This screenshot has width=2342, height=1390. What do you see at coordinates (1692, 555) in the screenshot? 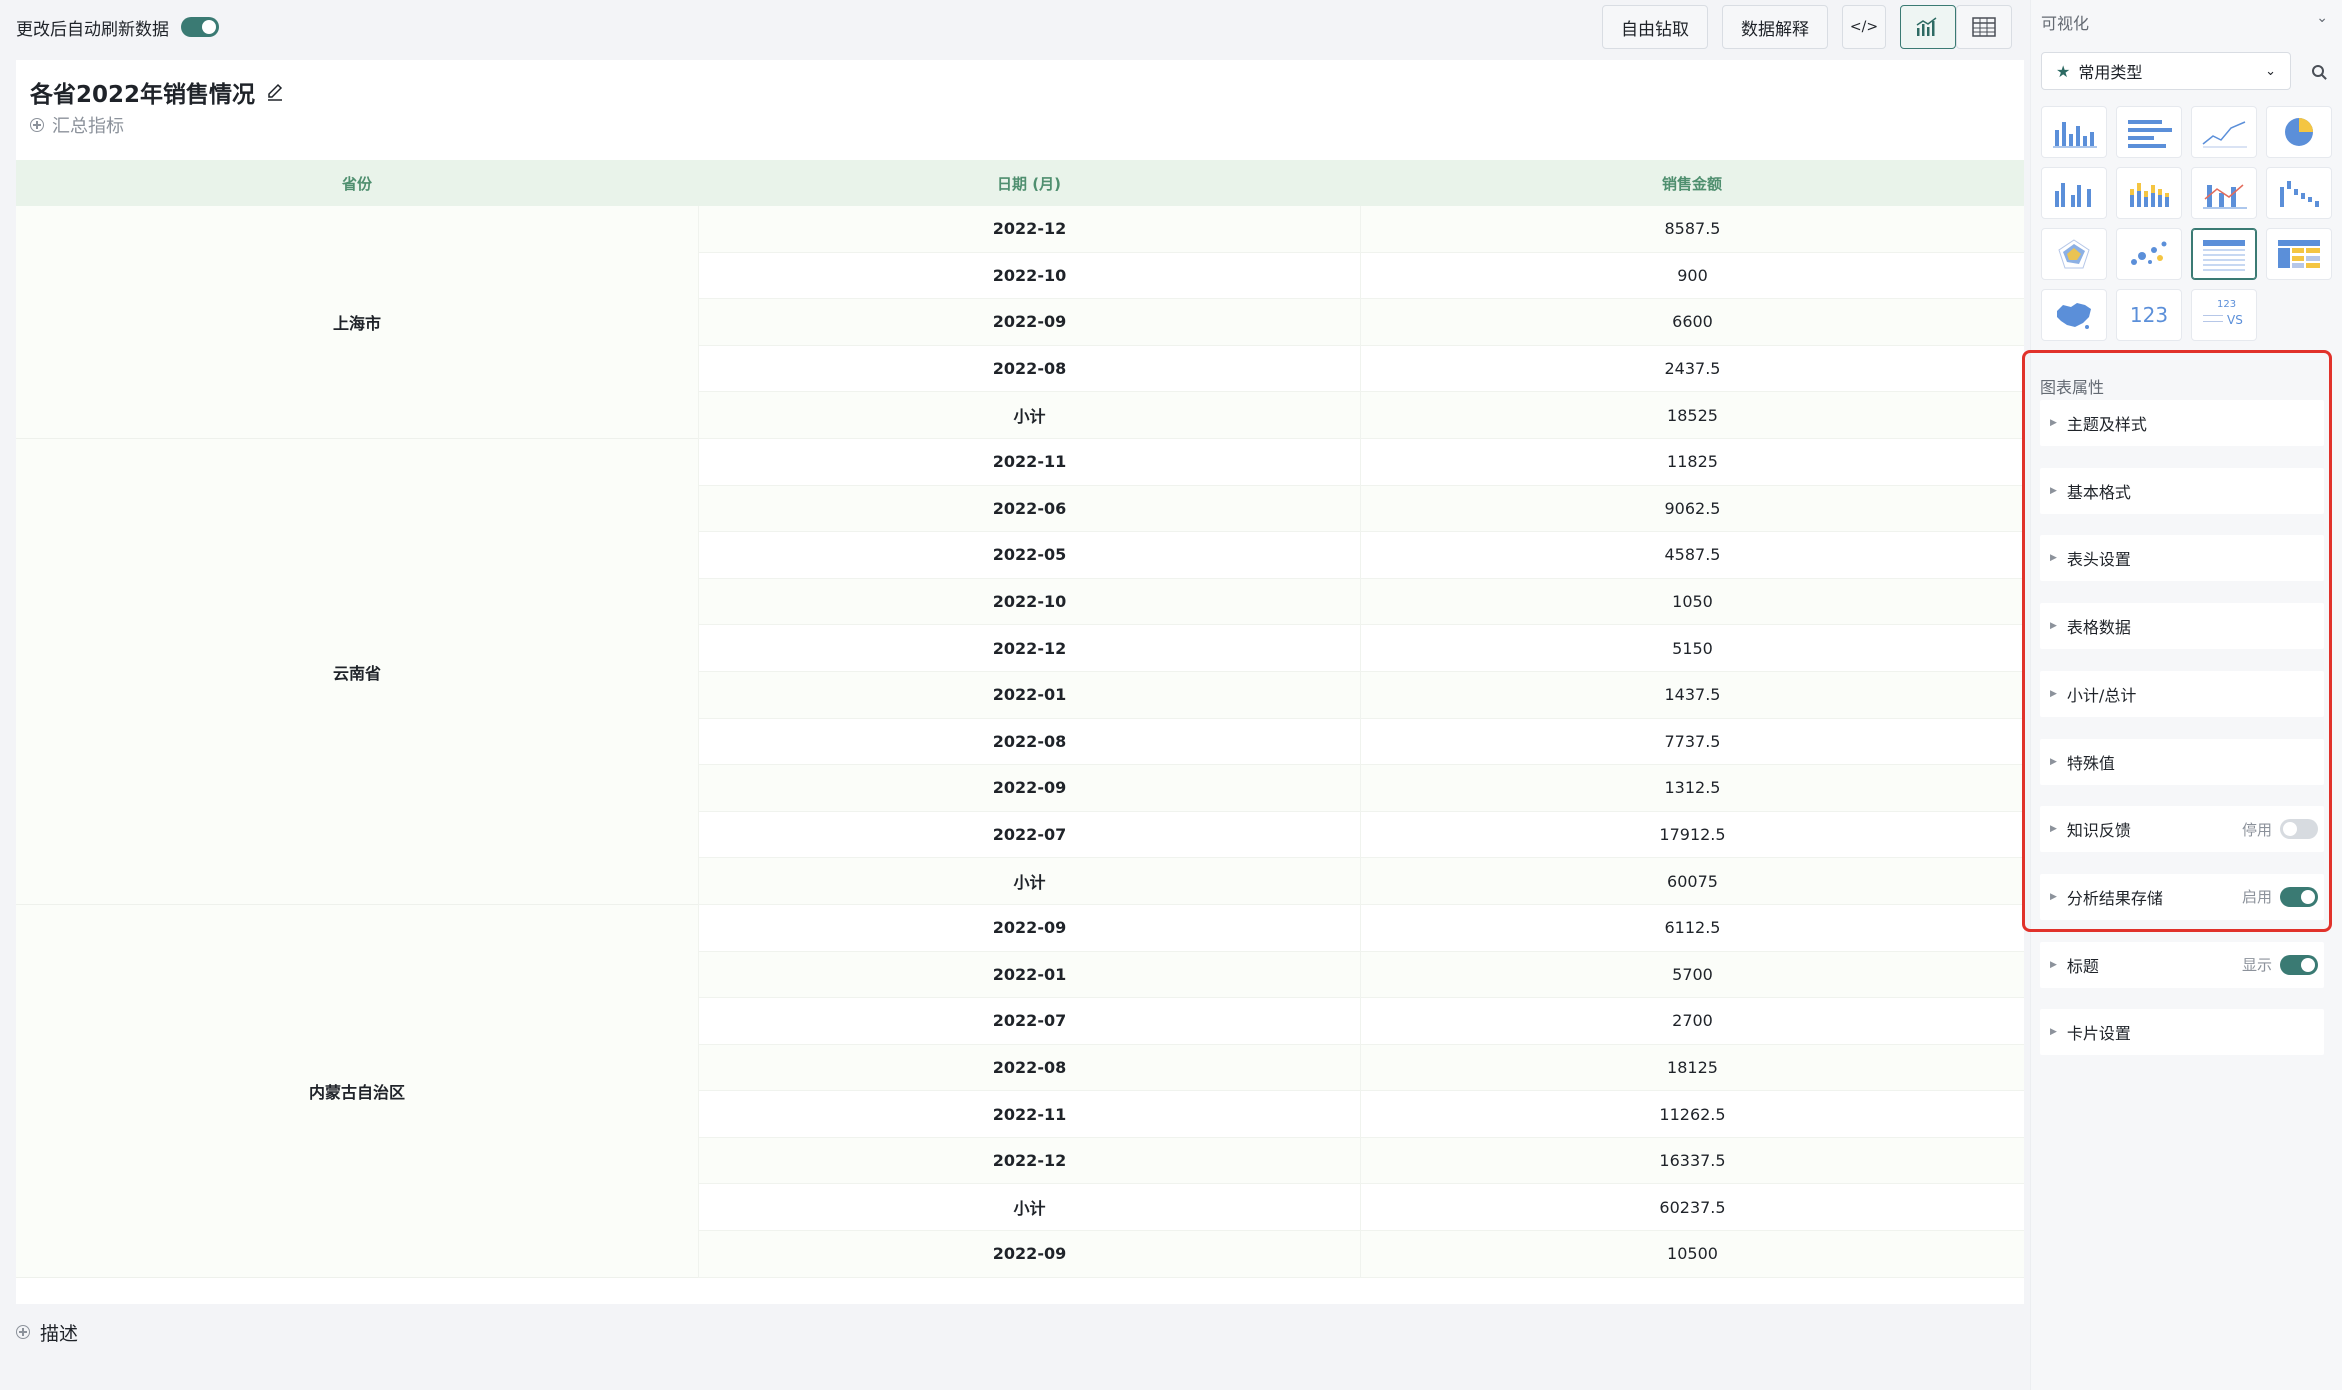
I see `amount-cell: 4587.5` at bounding box center [1692, 555].